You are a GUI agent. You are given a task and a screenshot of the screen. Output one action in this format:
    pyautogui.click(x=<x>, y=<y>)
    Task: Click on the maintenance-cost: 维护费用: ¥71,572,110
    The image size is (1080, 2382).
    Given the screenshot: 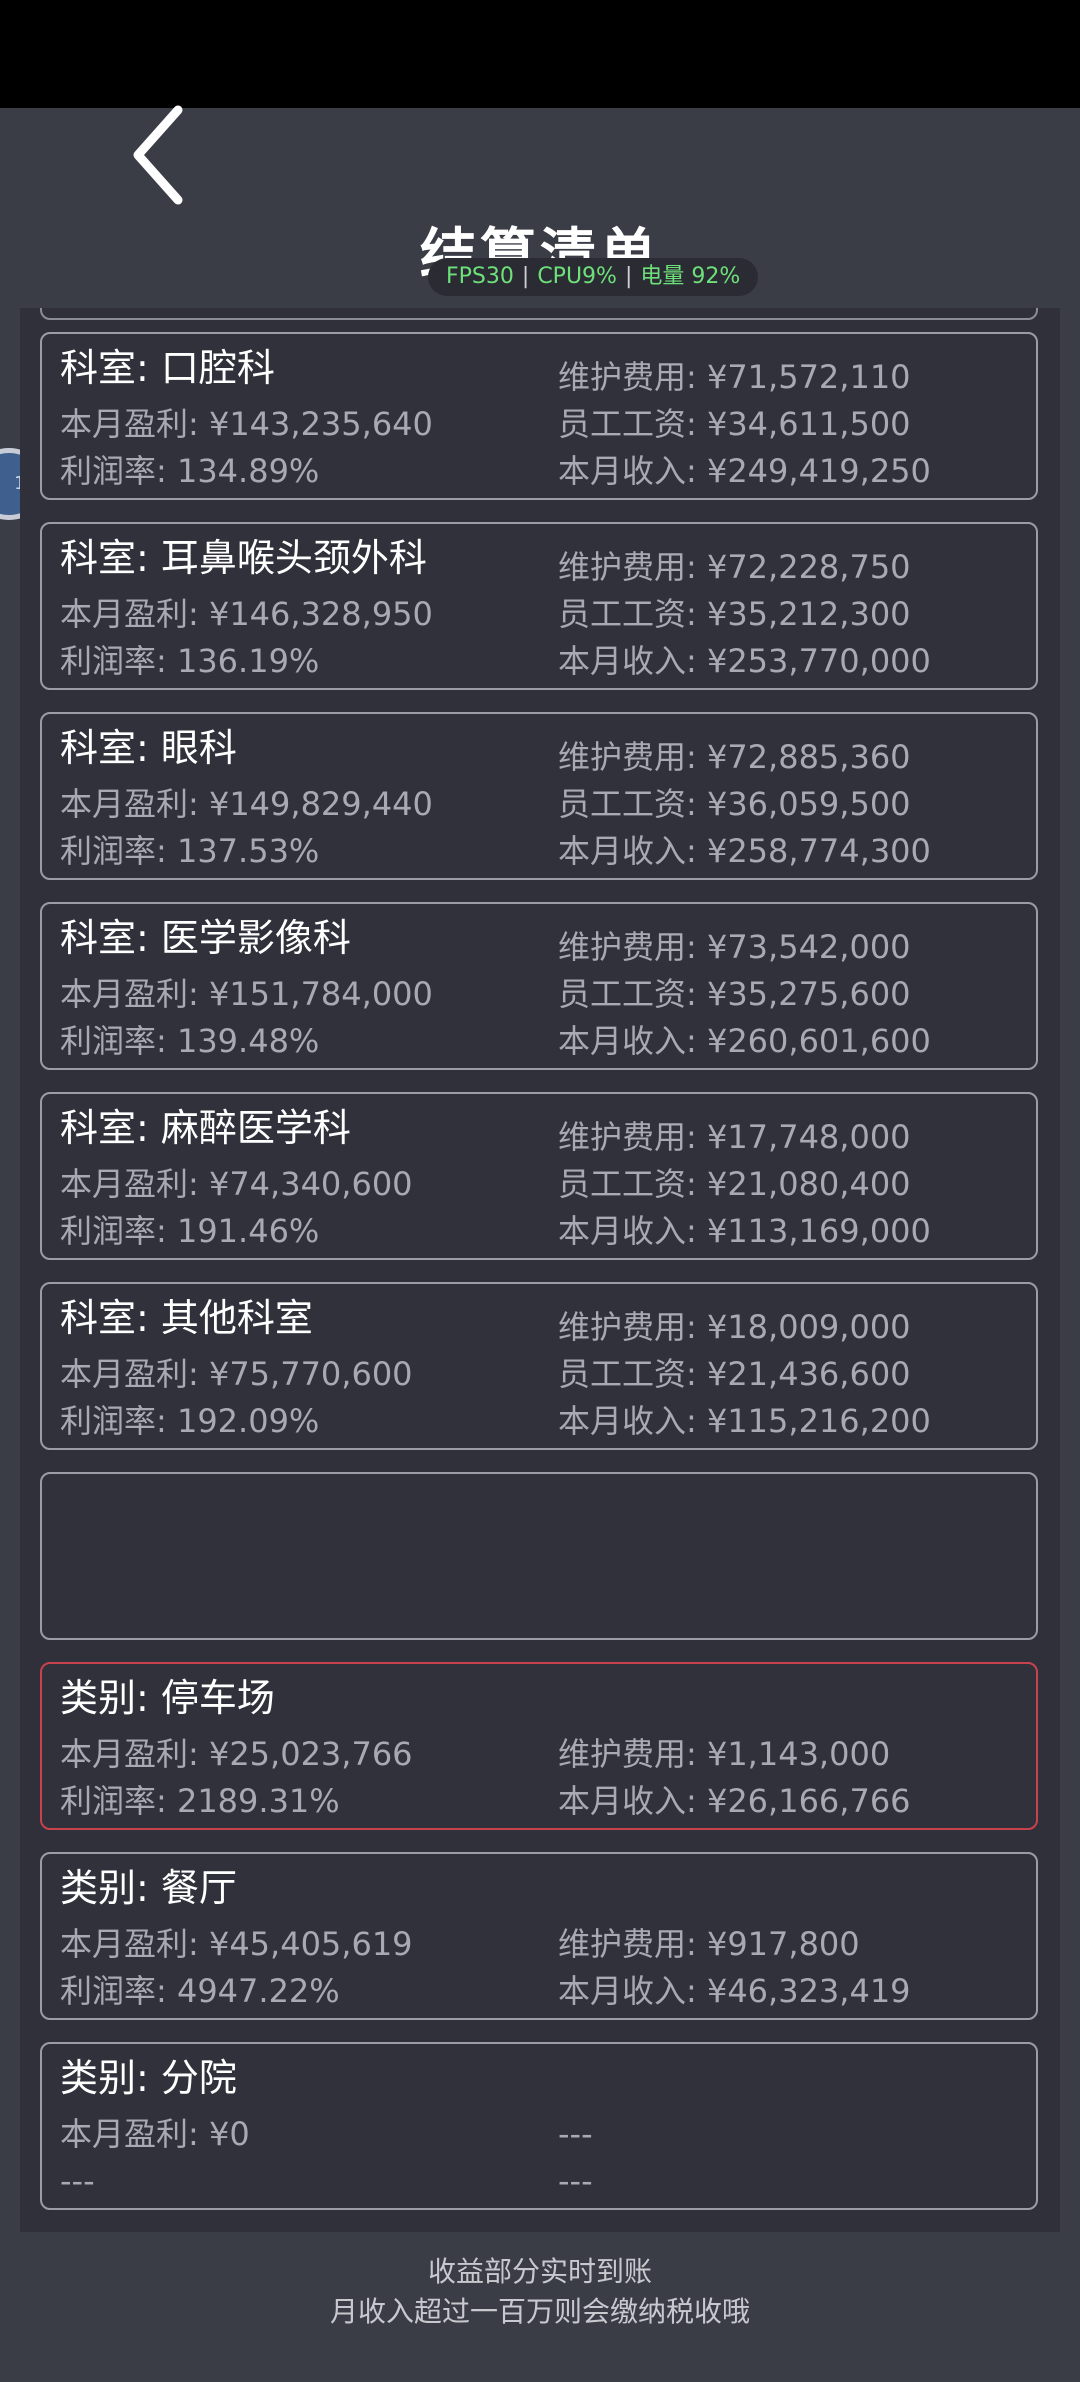 What is the action you would take?
    pyautogui.click(x=734, y=377)
    